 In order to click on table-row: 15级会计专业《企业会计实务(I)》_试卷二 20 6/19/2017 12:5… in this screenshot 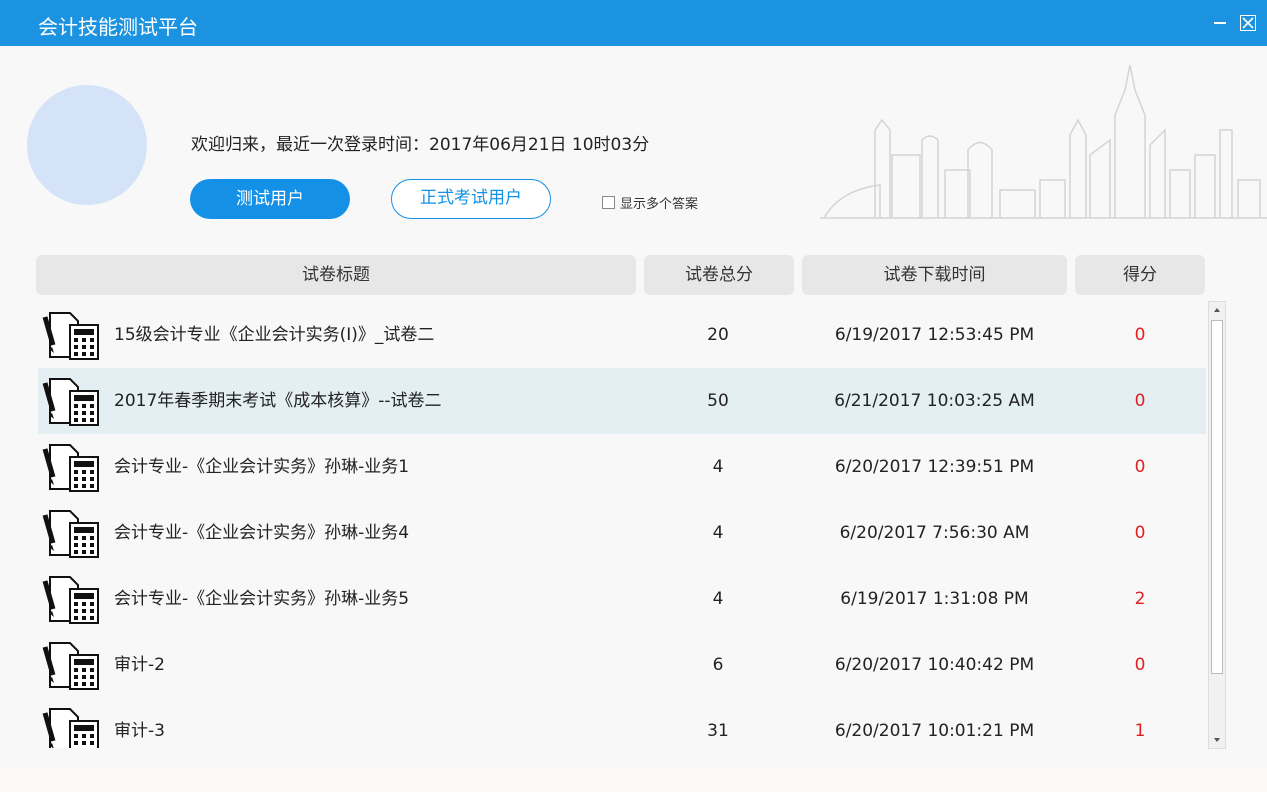, I will do `click(622, 335)`.